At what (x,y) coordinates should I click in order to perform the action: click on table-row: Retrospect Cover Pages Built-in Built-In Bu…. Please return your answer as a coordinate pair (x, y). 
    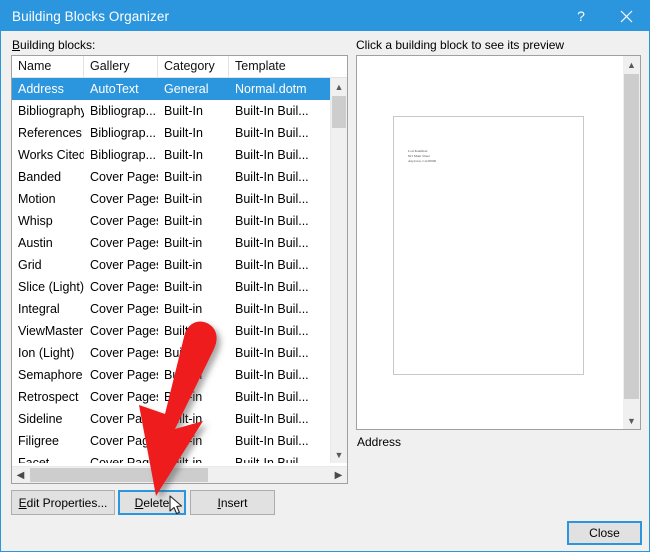
    Looking at the image, I should click on (171, 397).